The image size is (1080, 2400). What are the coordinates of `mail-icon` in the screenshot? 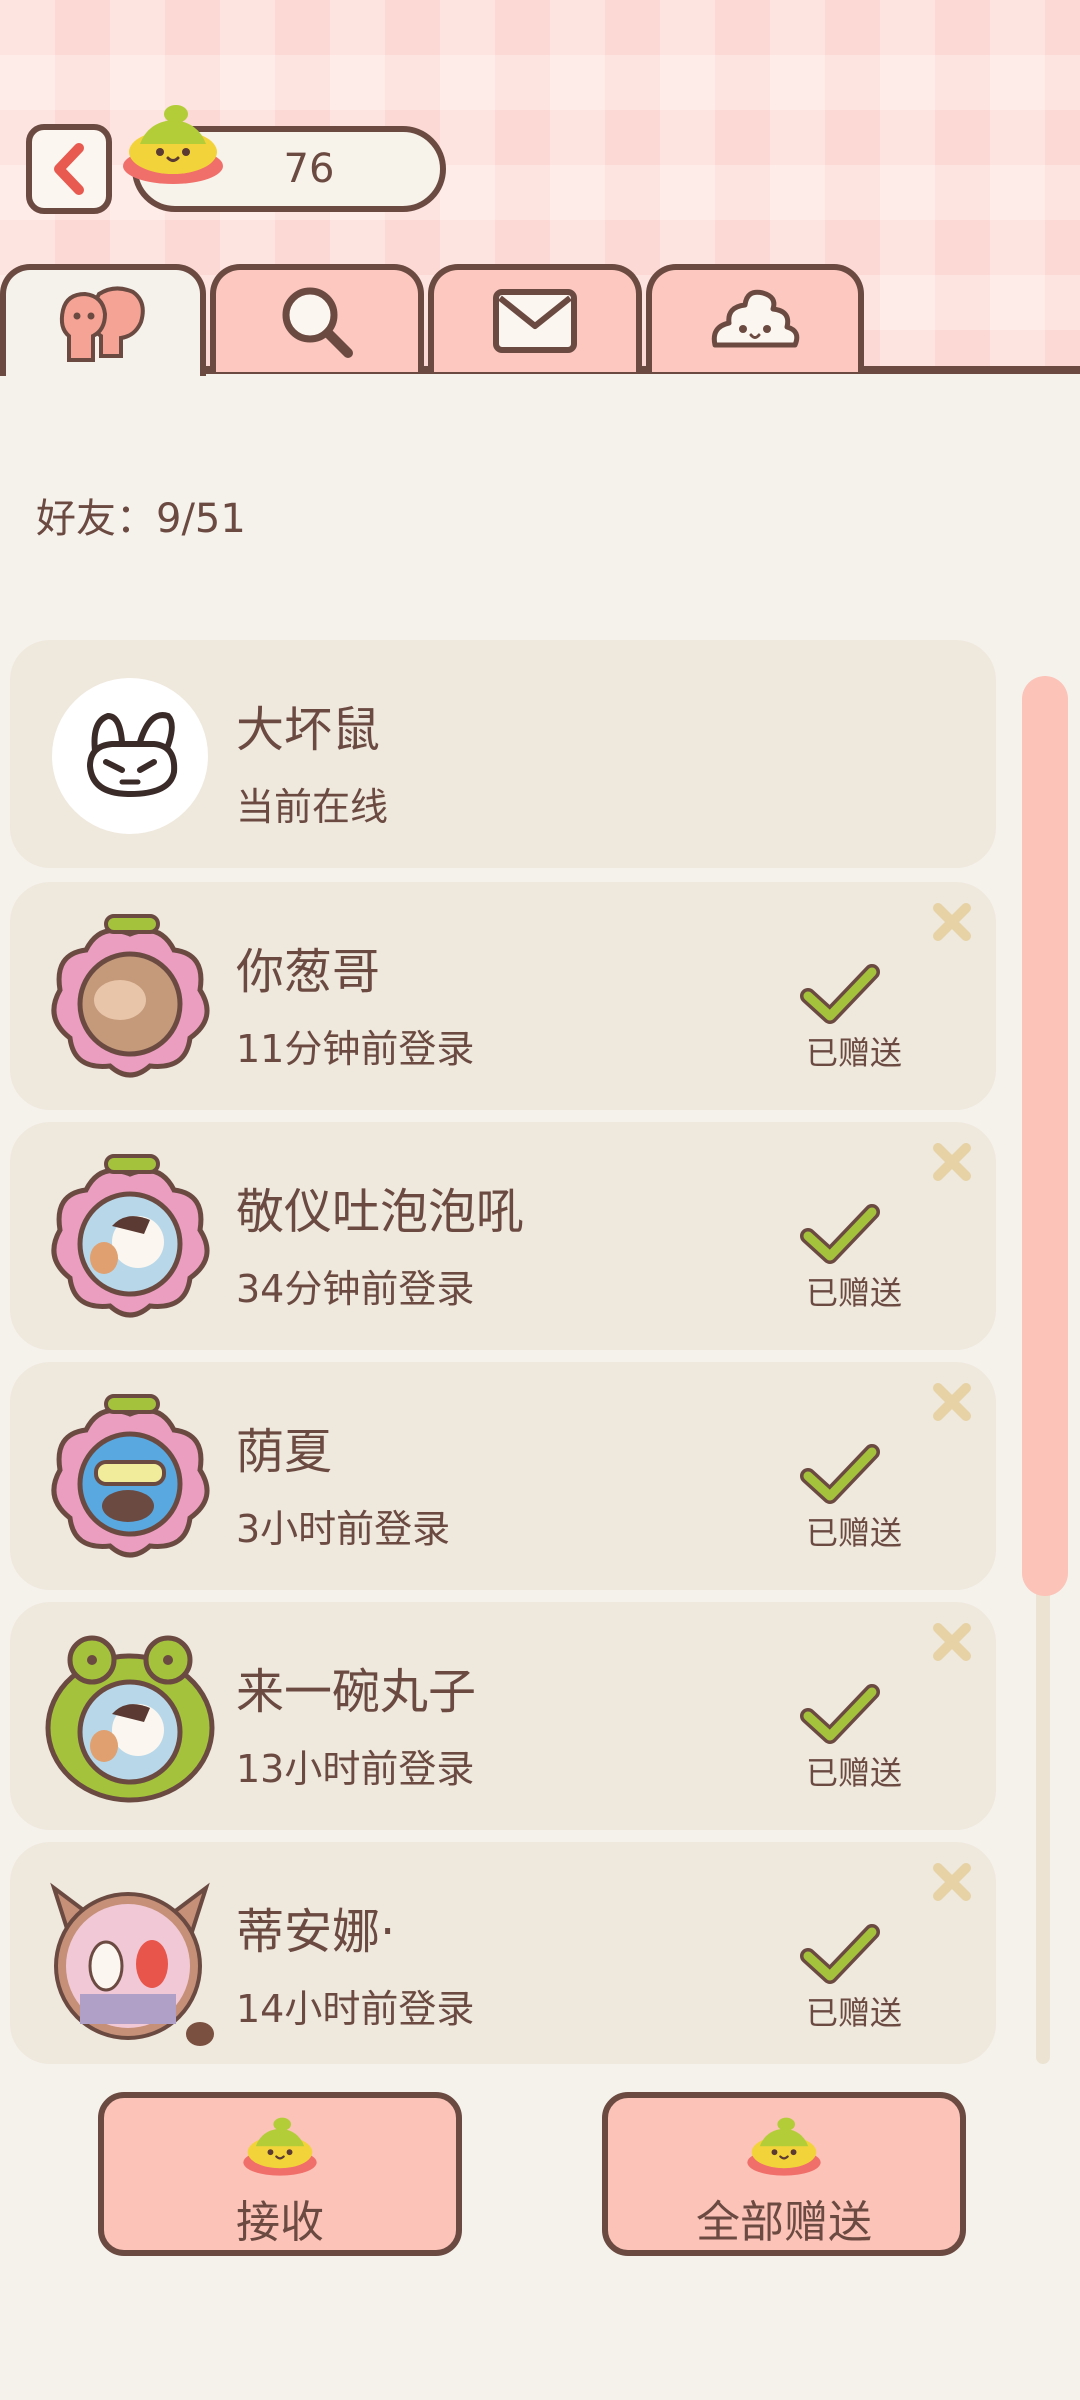 It's located at (535, 321).